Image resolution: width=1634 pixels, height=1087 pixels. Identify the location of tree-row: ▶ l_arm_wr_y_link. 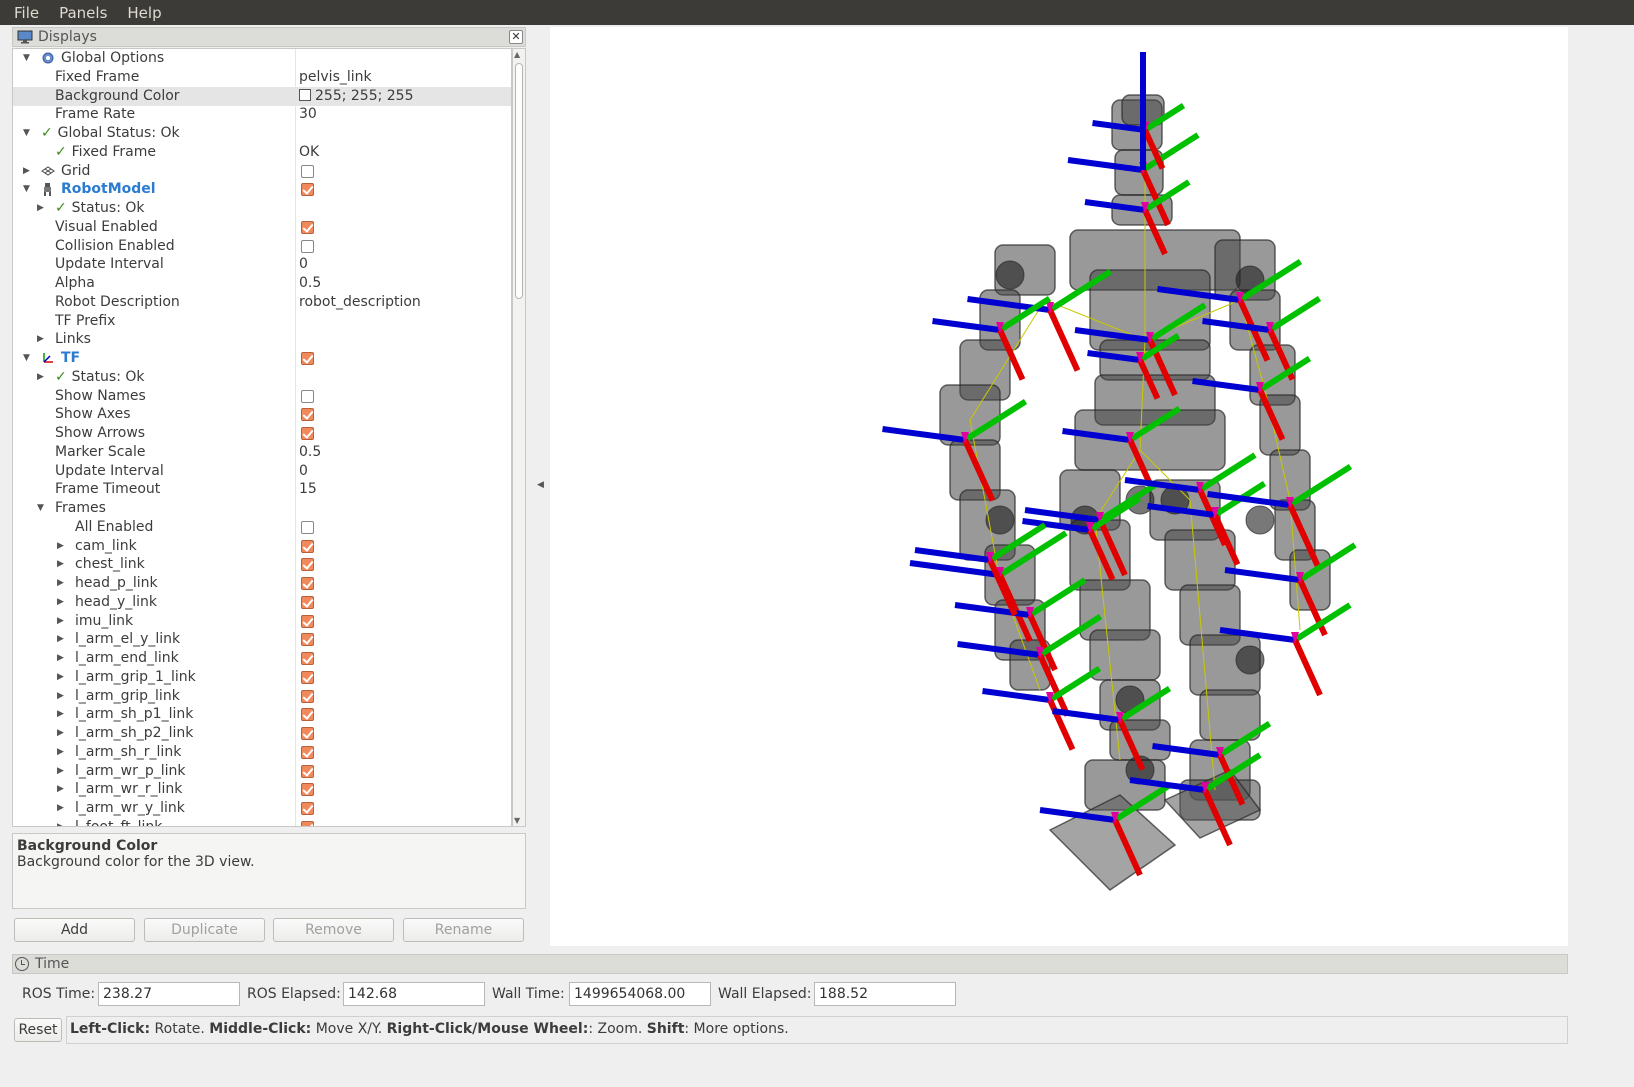
(262, 808).